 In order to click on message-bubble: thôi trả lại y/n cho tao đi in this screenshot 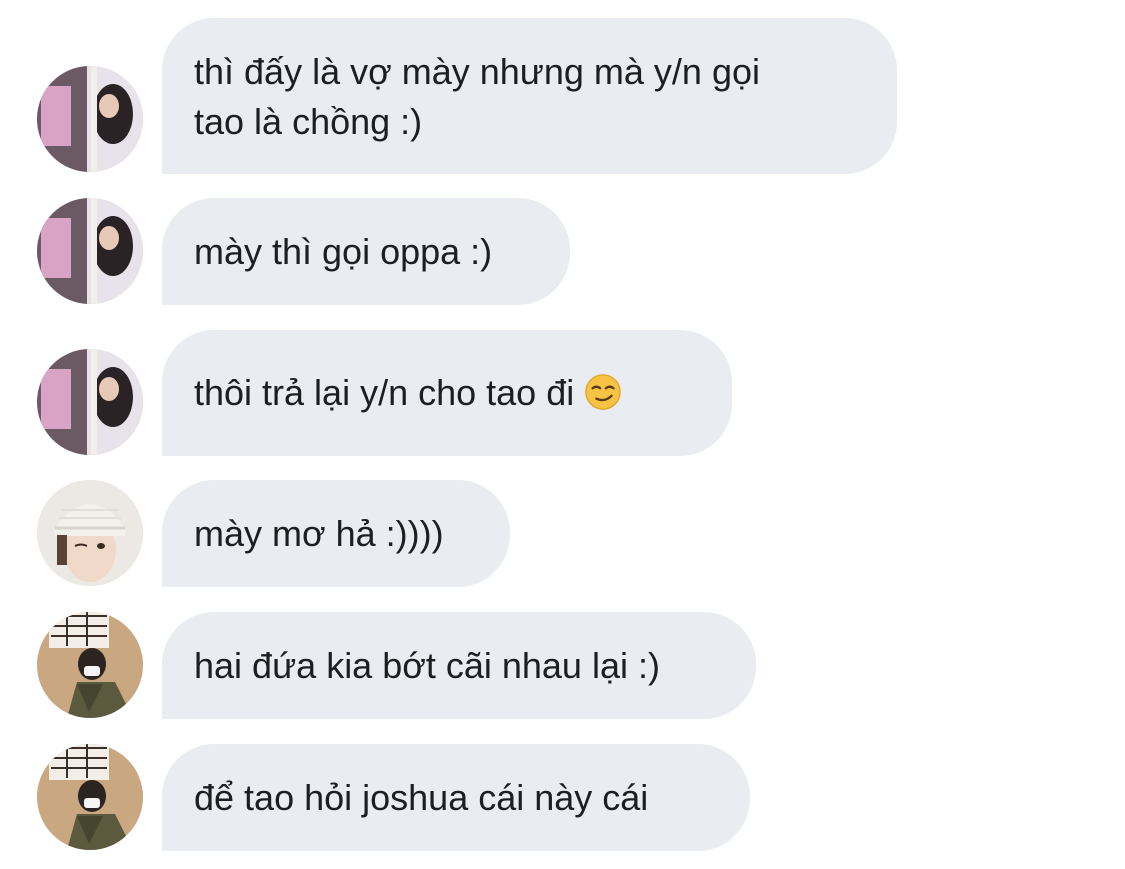, I will do `click(447, 393)`.